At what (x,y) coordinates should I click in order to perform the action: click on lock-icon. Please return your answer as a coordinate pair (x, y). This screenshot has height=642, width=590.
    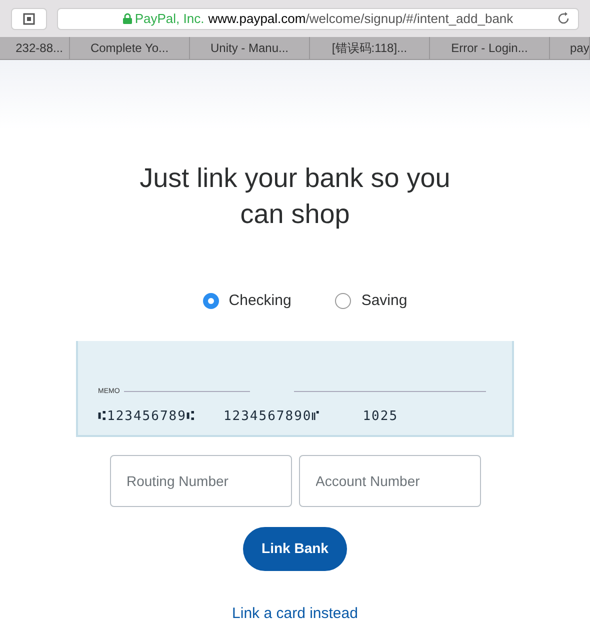
    Looking at the image, I should click on (127, 18).